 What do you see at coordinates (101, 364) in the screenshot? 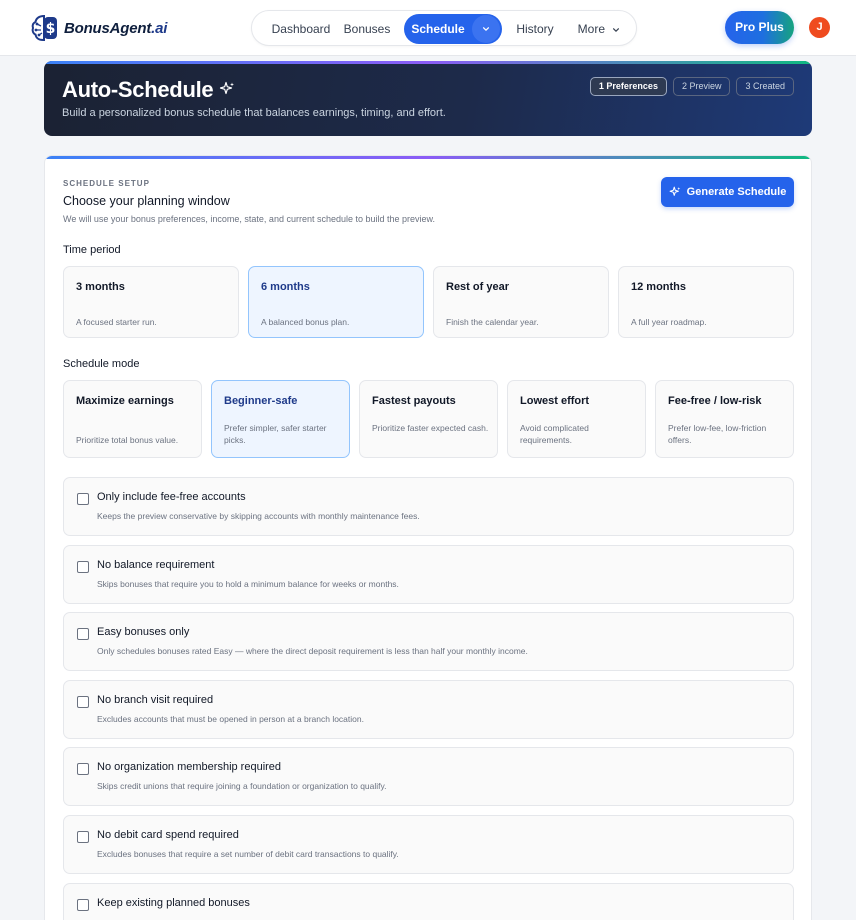
I see `schedule-mode-label: Schedule mode` at bounding box center [101, 364].